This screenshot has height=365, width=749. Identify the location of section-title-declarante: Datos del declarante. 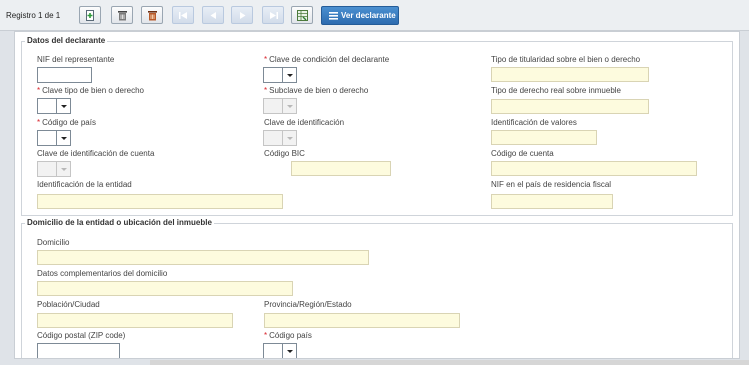
(66, 40).